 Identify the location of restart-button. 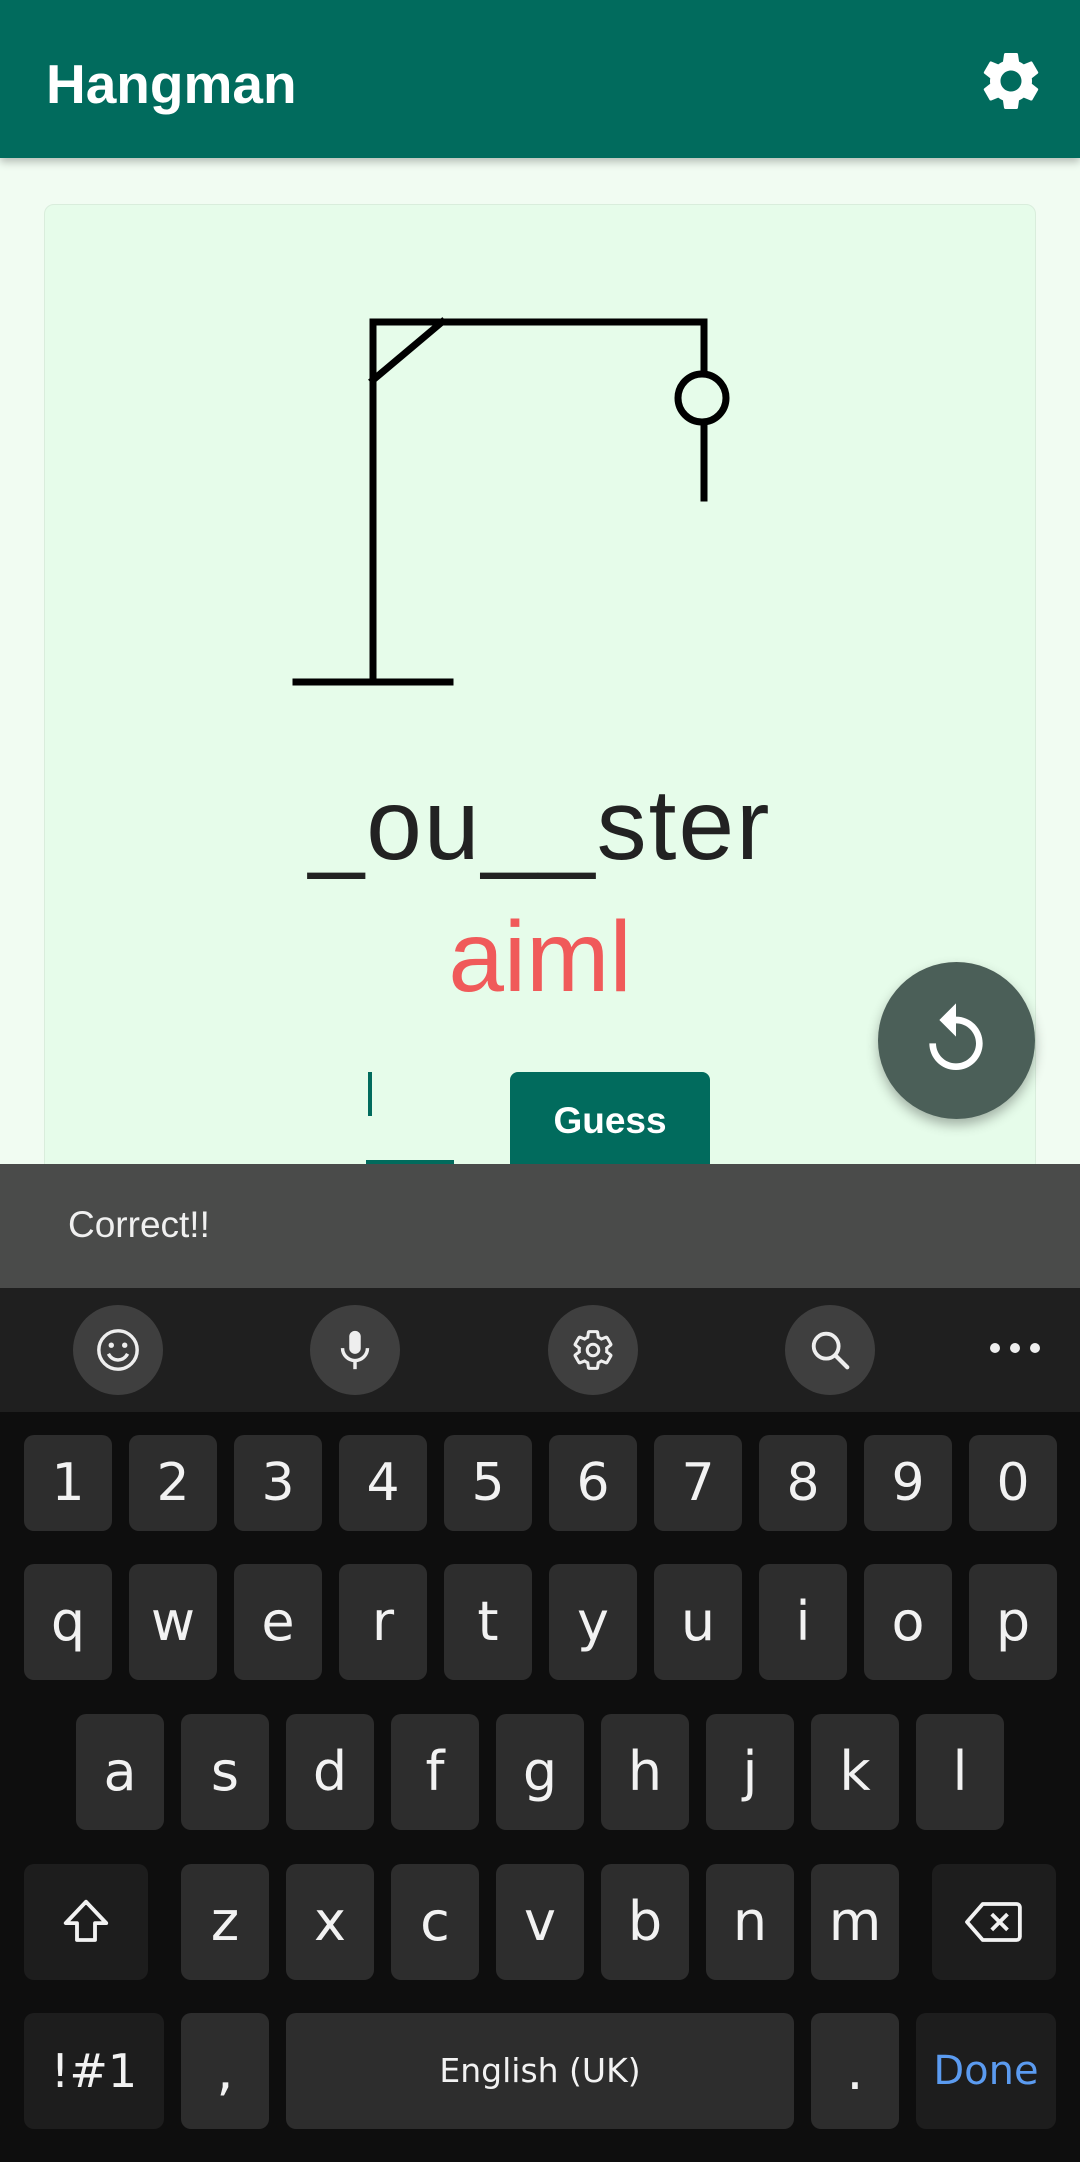
(956, 1040).